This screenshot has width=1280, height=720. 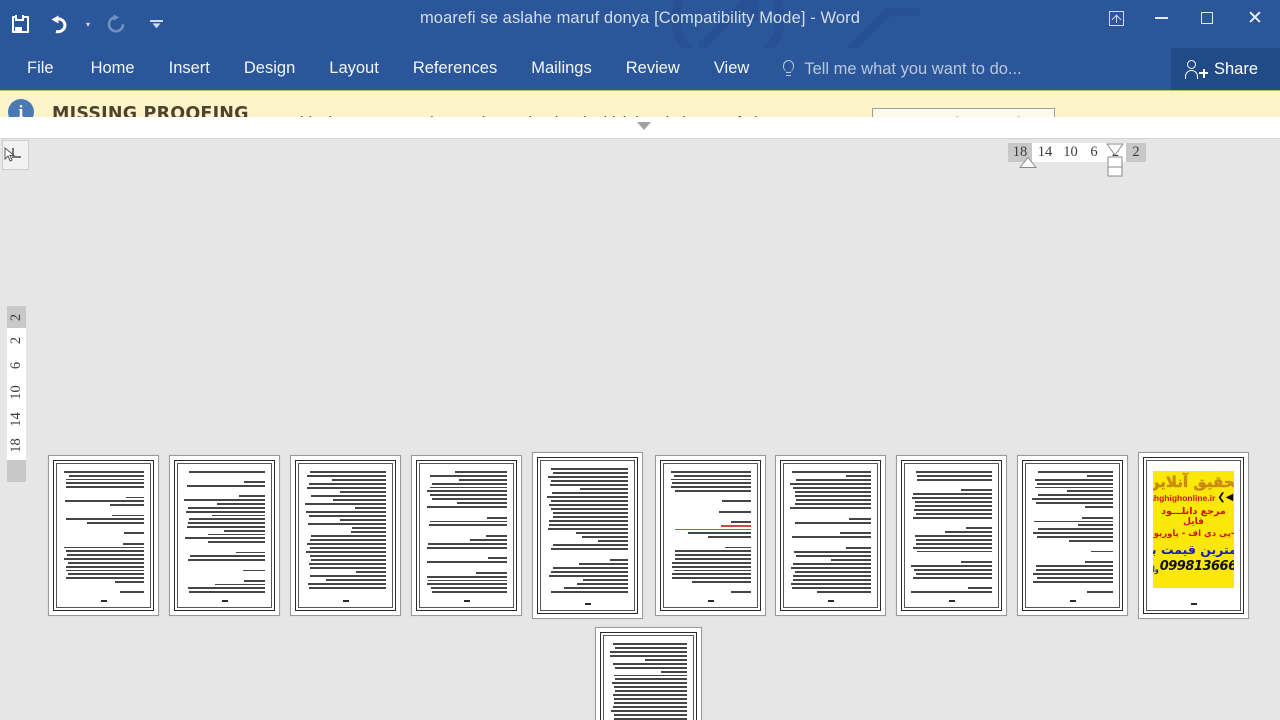 I want to click on tab-layout: Layout, so click(x=354, y=69).